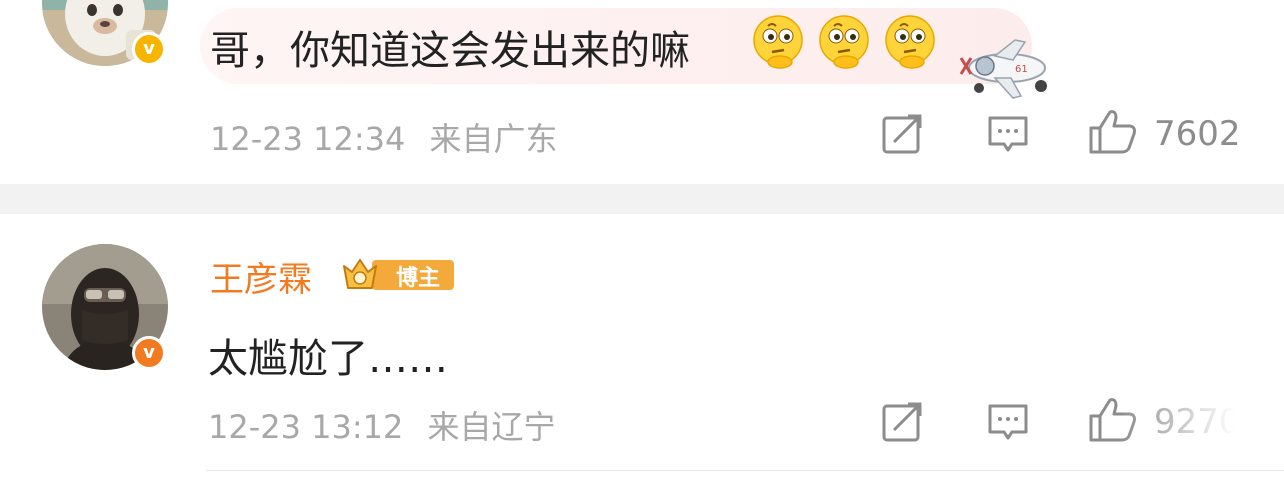 The width and height of the screenshot is (1284, 478). What do you see at coordinates (745, 470) in the screenshot?
I see `divider` at bounding box center [745, 470].